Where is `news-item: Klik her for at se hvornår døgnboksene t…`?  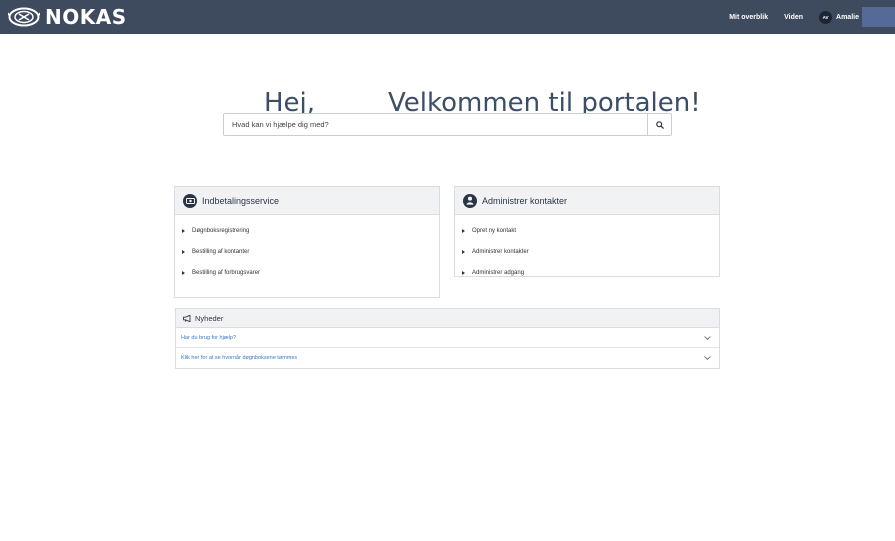 news-item: Klik her for at se hvornår døgnboksene t… is located at coordinates (447, 358).